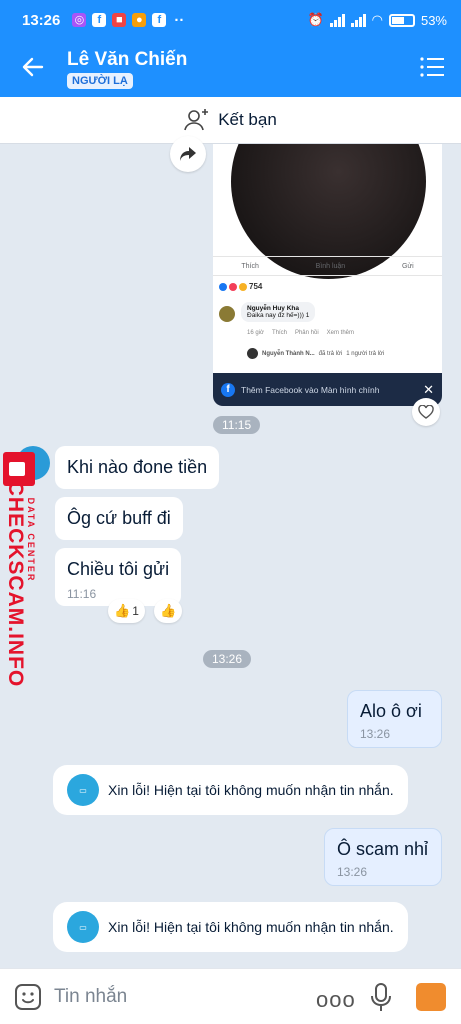 The height and width of the screenshot is (1024, 461). I want to click on message-text: Alo ô ơi, so click(391, 711).